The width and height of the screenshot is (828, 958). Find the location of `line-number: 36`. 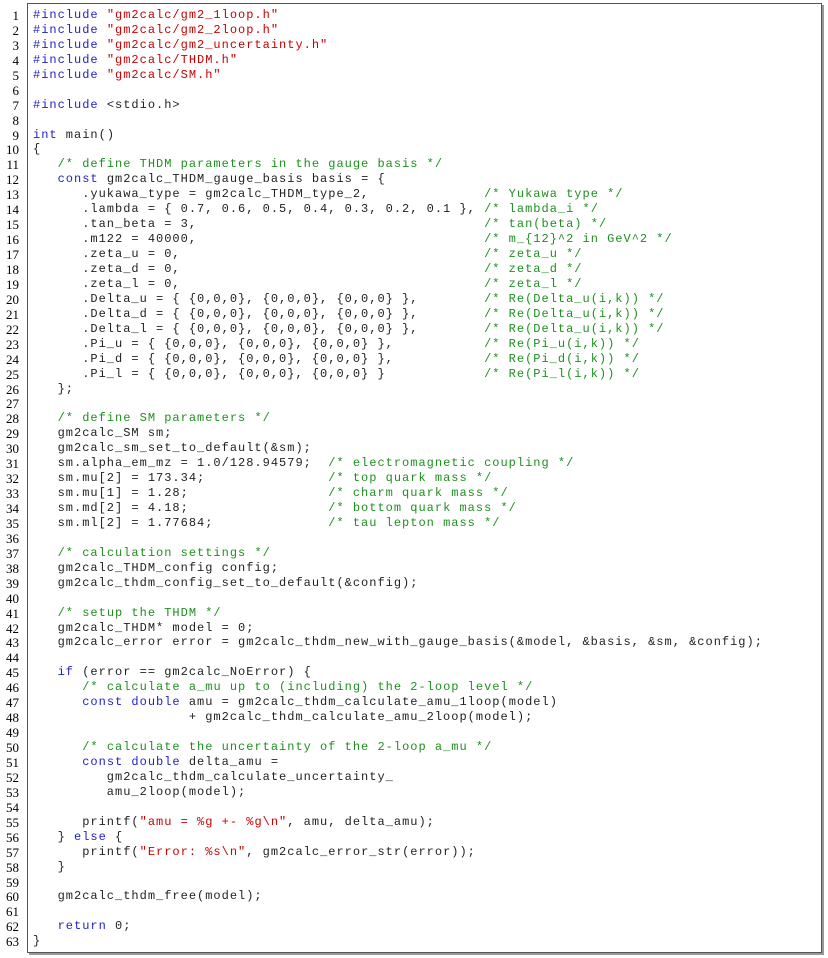

line-number: 36 is located at coordinates (12, 538).